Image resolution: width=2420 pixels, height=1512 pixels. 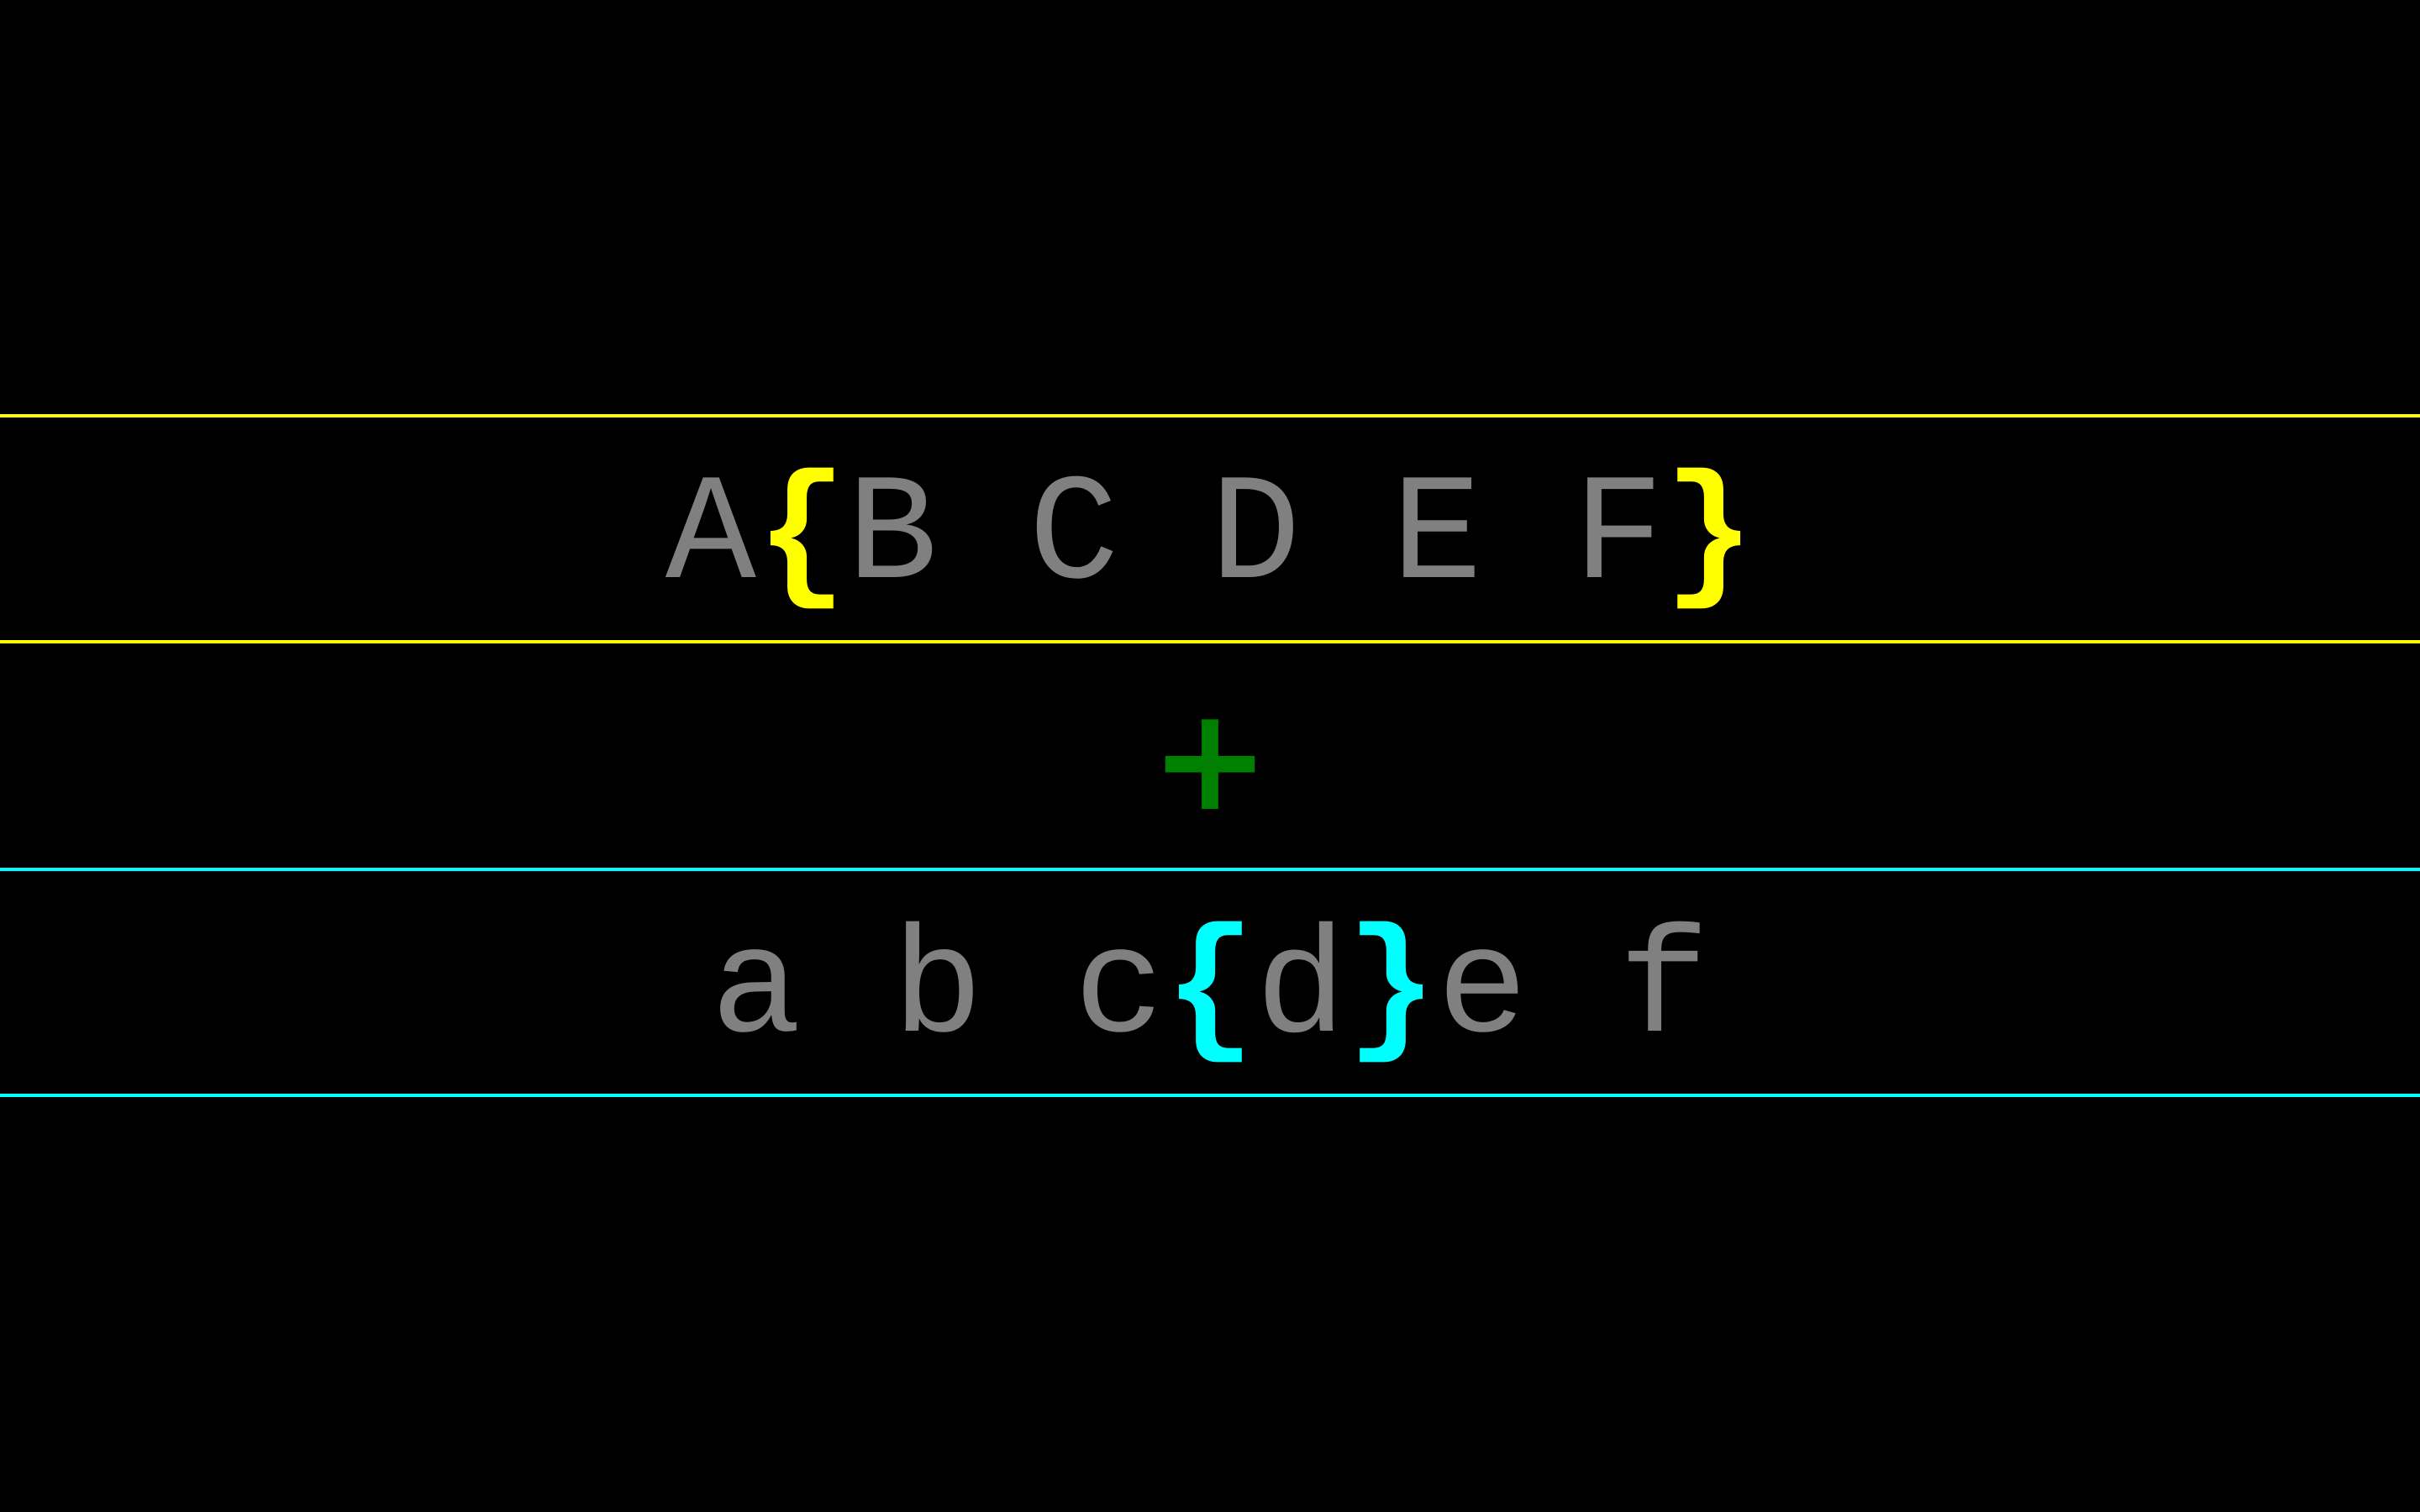 What do you see at coordinates (1210, 1095) in the screenshot?
I see `bottom-row-lower-border` at bounding box center [1210, 1095].